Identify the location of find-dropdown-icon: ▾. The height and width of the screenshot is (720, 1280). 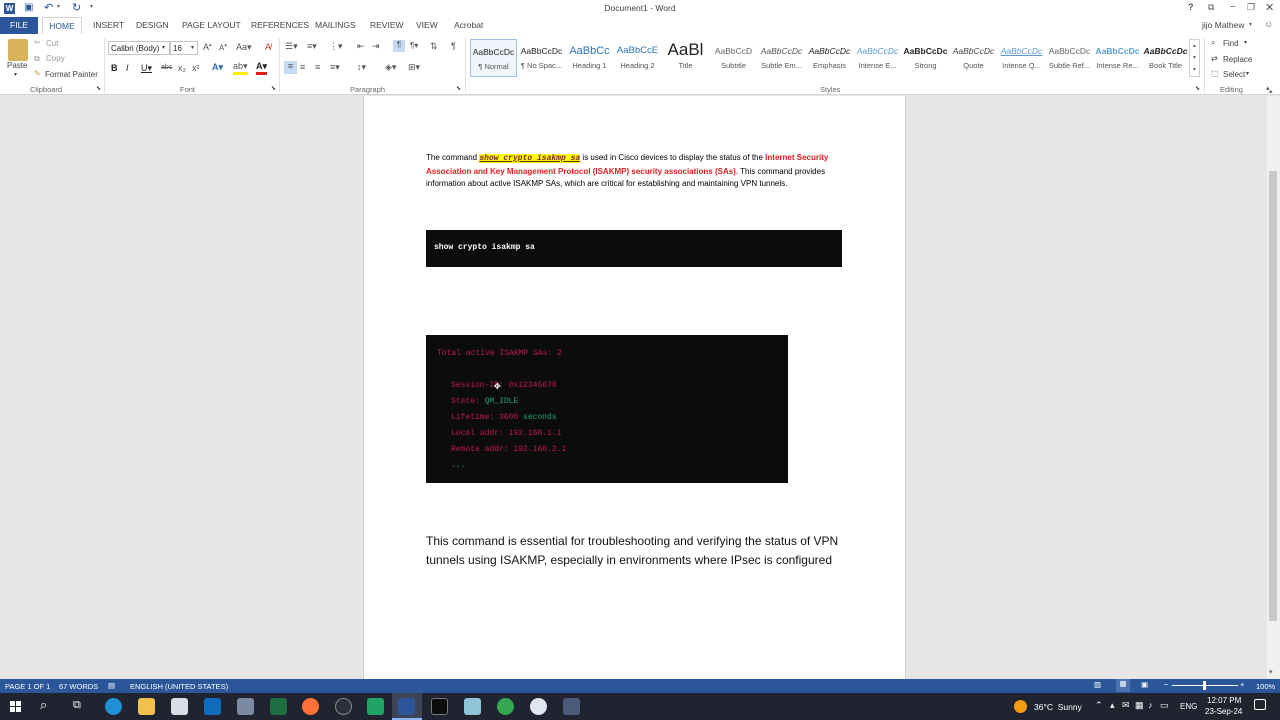
(1245, 42).